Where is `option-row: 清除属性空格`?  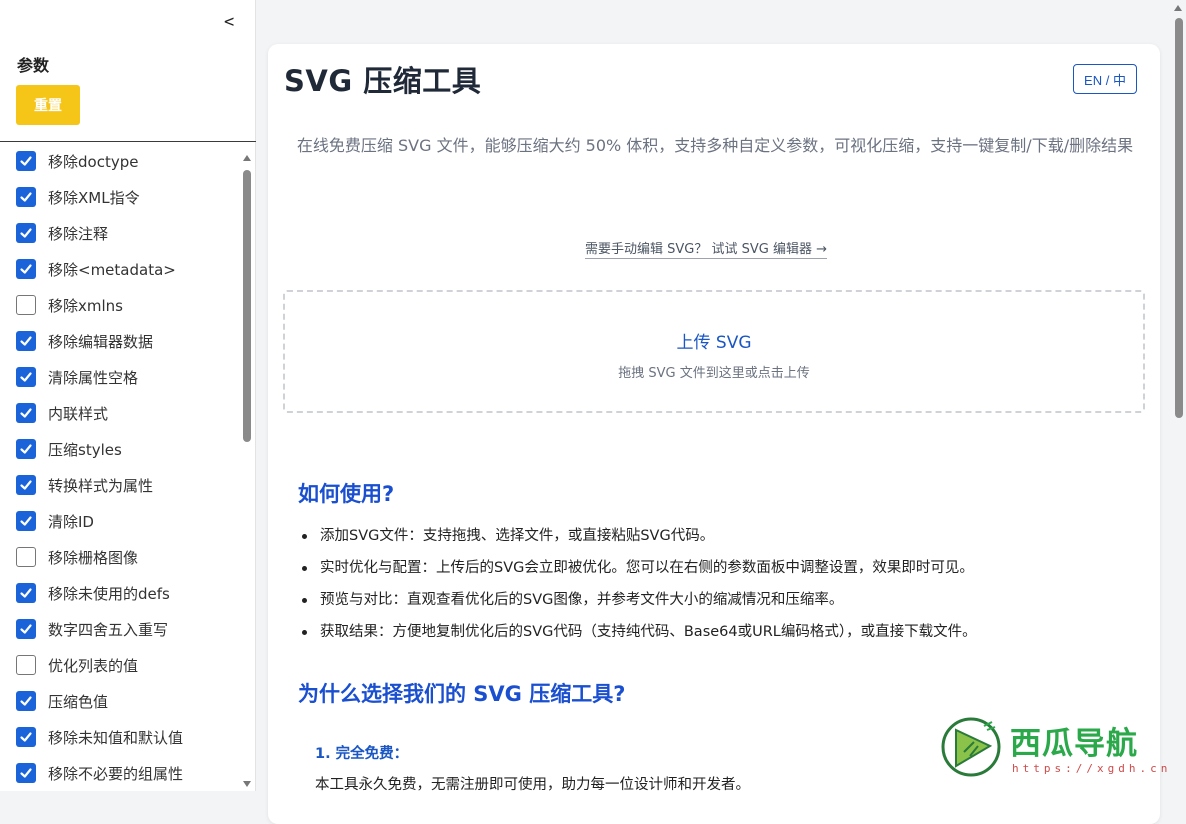
option-row: 清除属性空格 is located at coordinates (119, 377).